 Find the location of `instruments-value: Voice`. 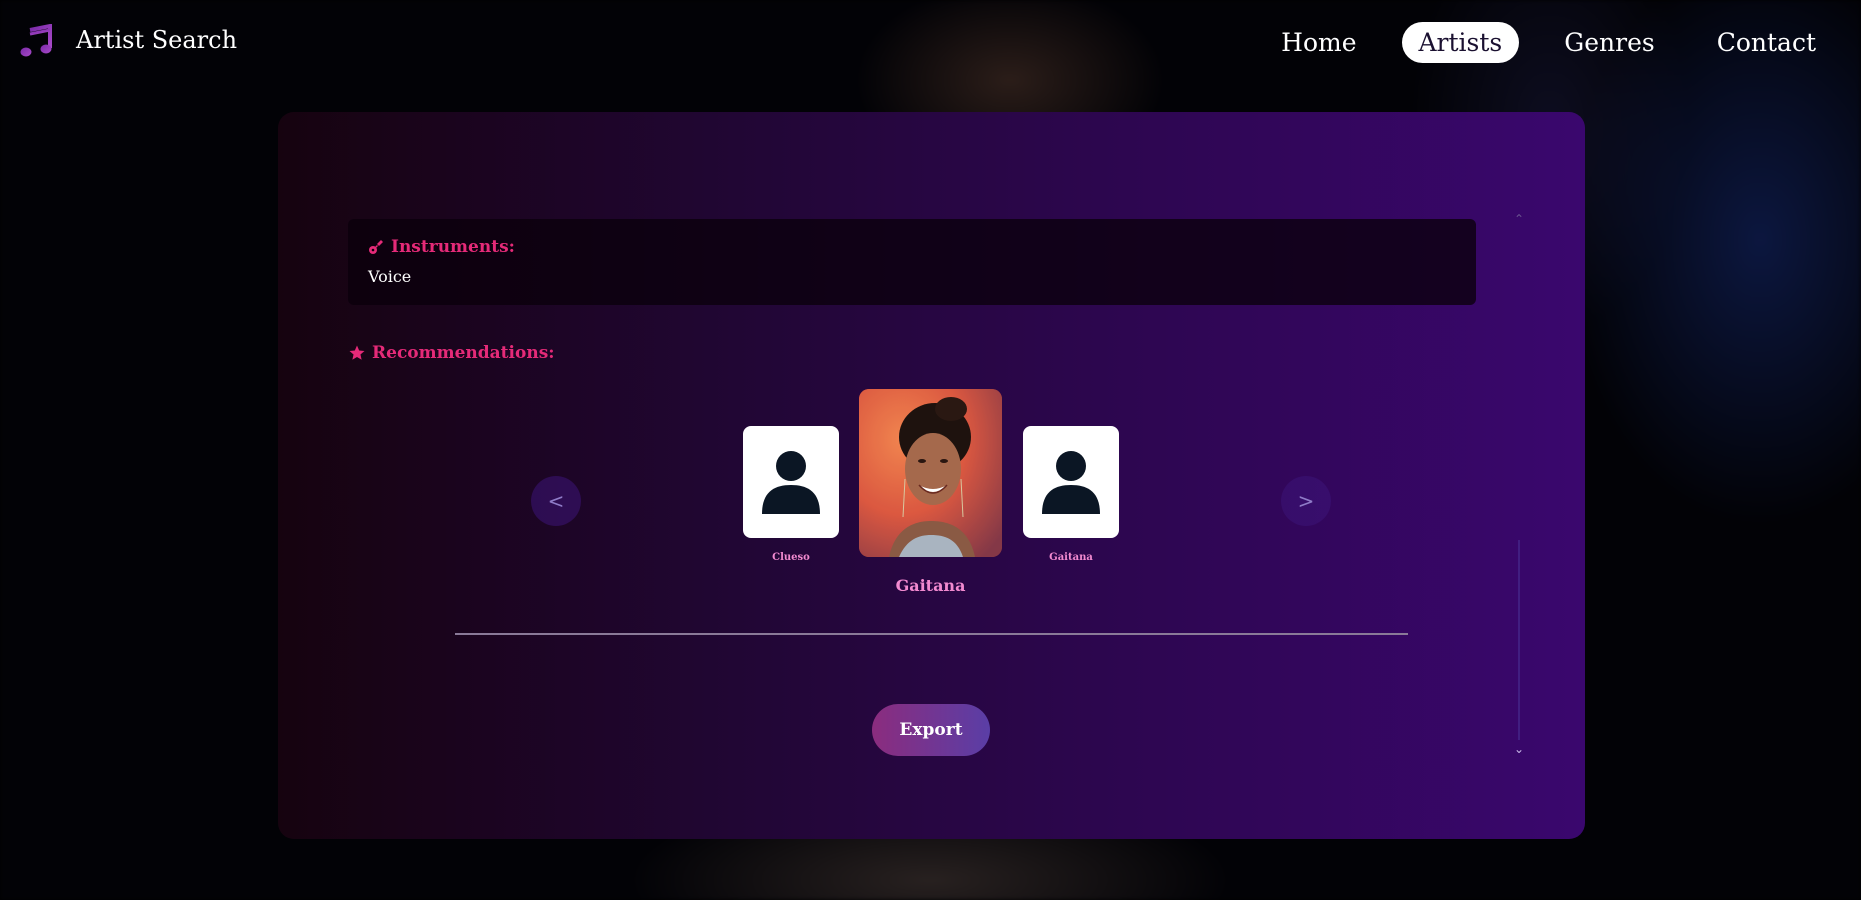

instruments-value: Voice is located at coordinates (390, 276).